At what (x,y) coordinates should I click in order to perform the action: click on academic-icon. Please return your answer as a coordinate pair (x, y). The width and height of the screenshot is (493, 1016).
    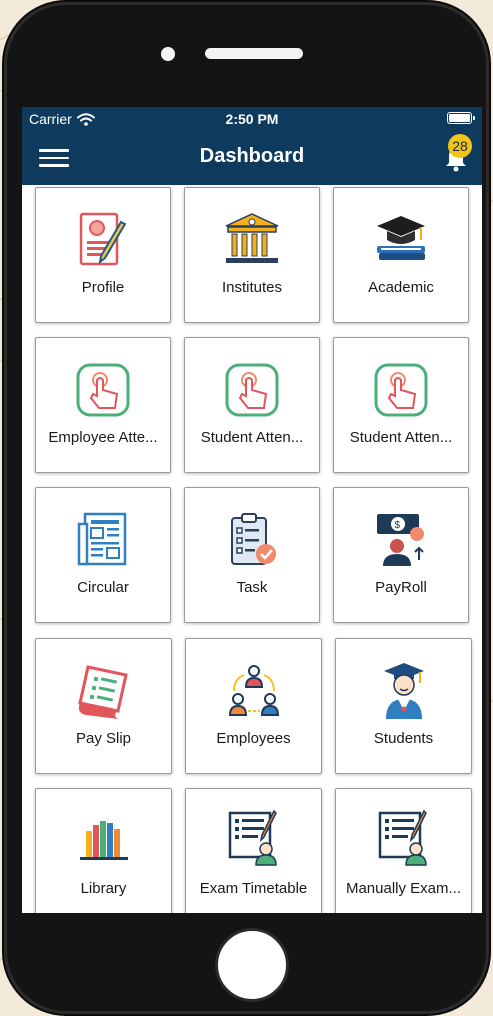
    Looking at the image, I should click on (401, 240).